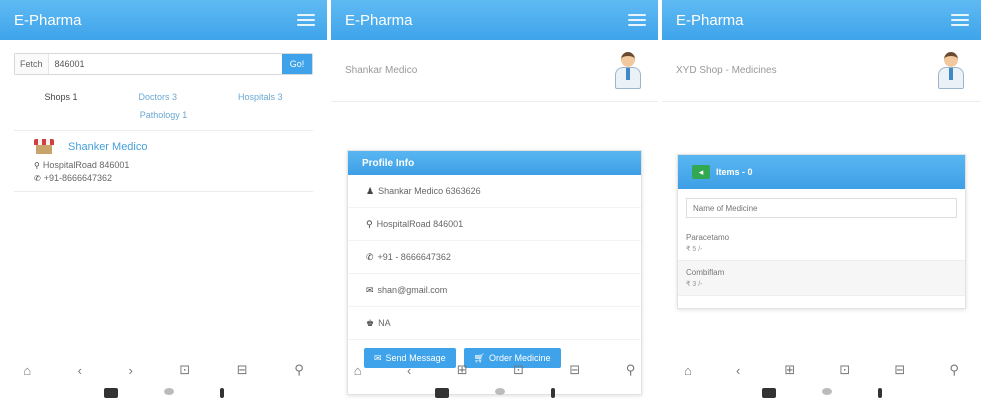 The width and height of the screenshot is (981, 401). What do you see at coordinates (86, 165) in the screenshot?
I see `shop-address: HospitalRoad 846001` at bounding box center [86, 165].